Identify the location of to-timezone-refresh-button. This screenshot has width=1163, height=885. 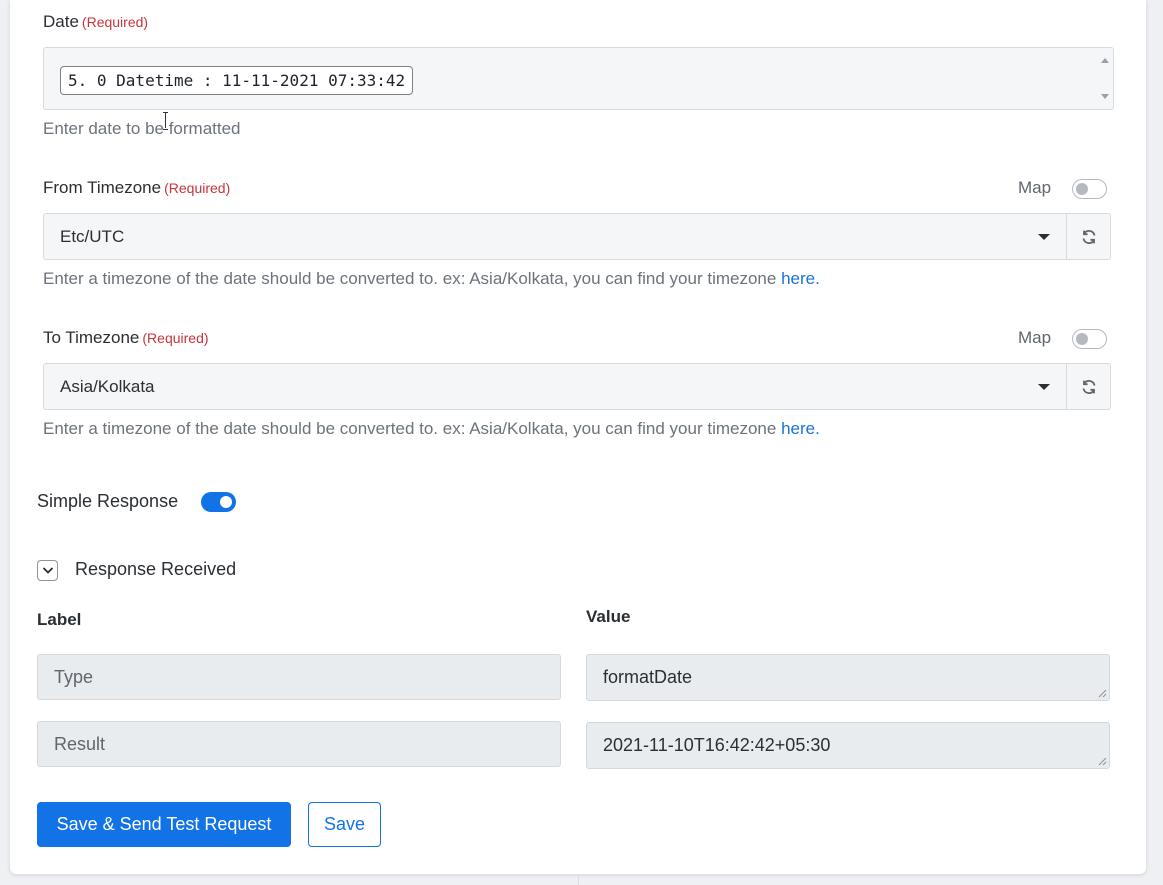
(1089, 386).